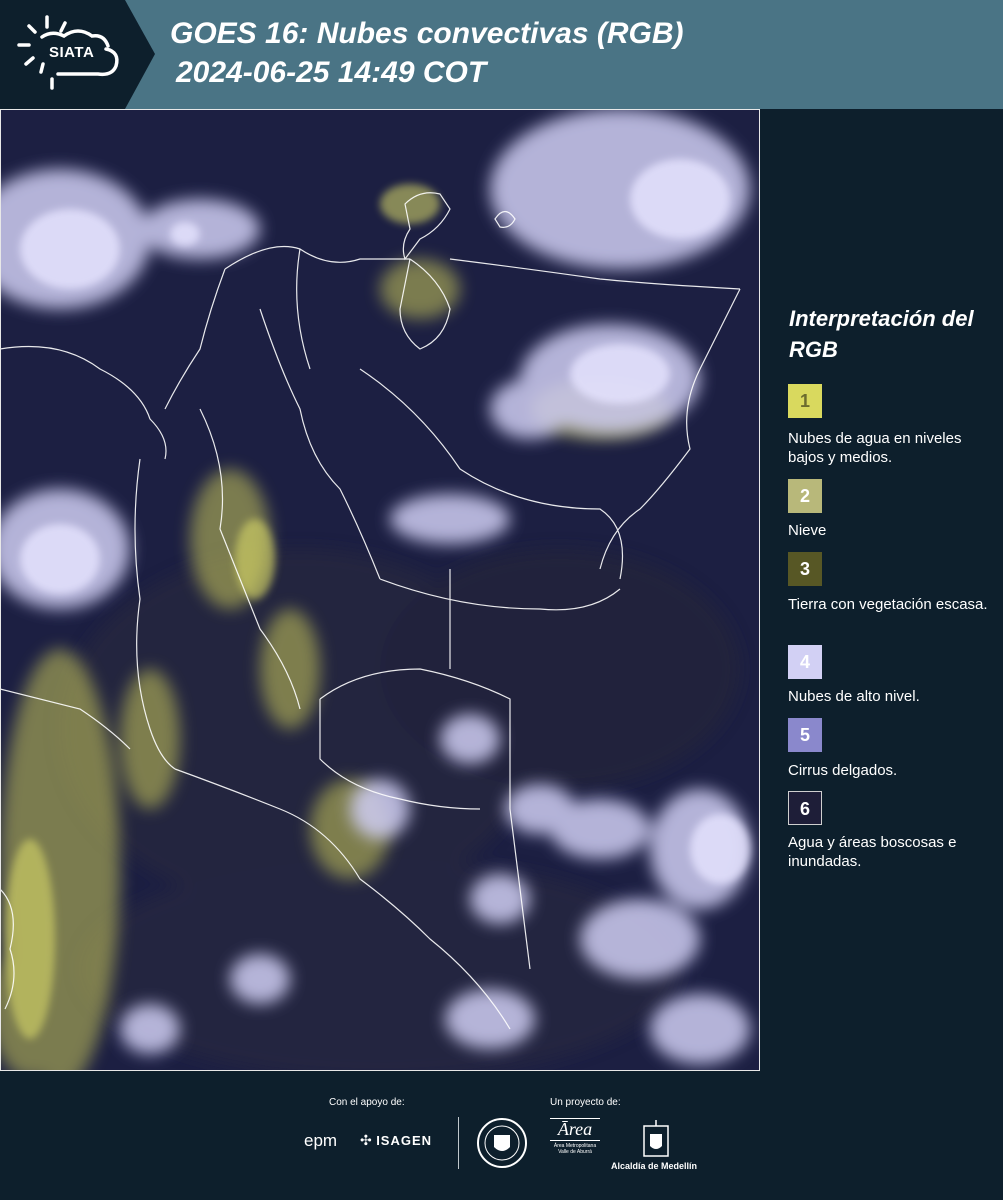 The image size is (1003, 1200). What do you see at coordinates (575, 1149) in the screenshot?
I see `area-metropolitana-text: Área Metropolitana Valle de Aburrá` at bounding box center [575, 1149].